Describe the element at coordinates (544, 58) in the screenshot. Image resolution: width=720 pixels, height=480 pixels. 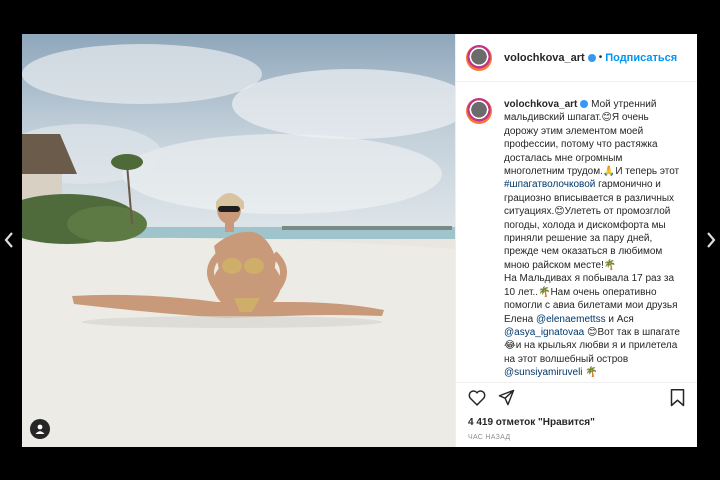
I see `username-link: volochkova_art` at that location.